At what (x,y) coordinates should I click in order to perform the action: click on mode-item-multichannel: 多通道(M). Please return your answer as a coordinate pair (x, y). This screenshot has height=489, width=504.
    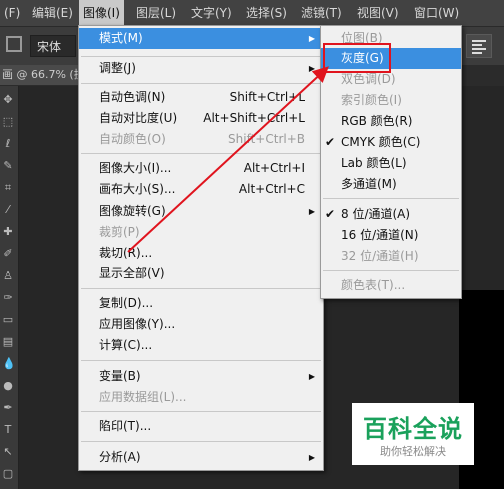
    Looking at the image, I should click on (391, 184).